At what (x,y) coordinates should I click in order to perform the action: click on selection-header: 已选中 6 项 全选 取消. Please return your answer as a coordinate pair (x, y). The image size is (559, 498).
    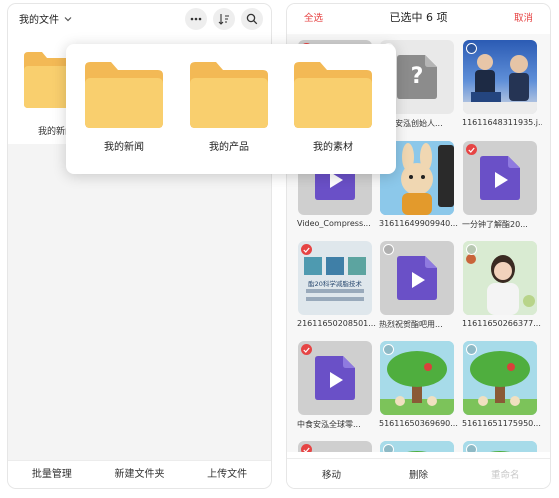
    Looking at the image, I should click on (418, 17).